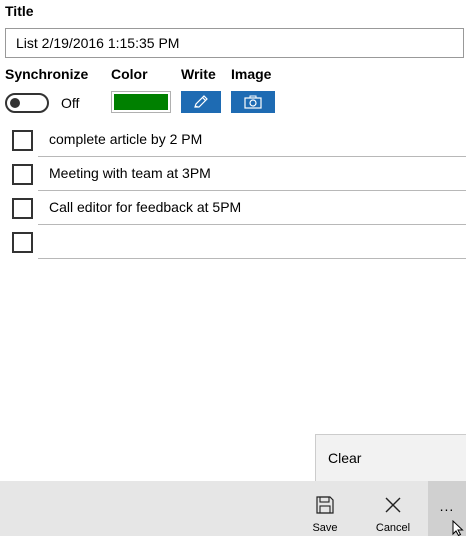 Image resolution: width=466 pixels, height=536 pixels. Describe the element at coordinates (390, 458) in the screenshot. I see `overflow-menu: Clear` at that location.